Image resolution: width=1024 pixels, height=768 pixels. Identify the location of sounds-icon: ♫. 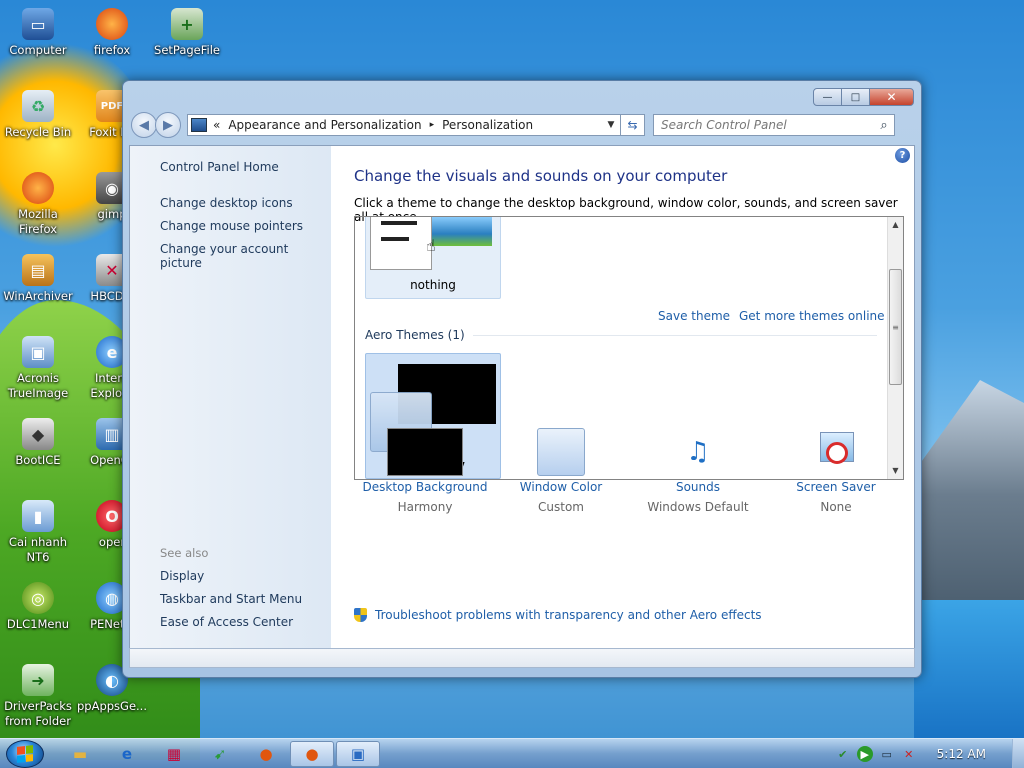
(698, 452).